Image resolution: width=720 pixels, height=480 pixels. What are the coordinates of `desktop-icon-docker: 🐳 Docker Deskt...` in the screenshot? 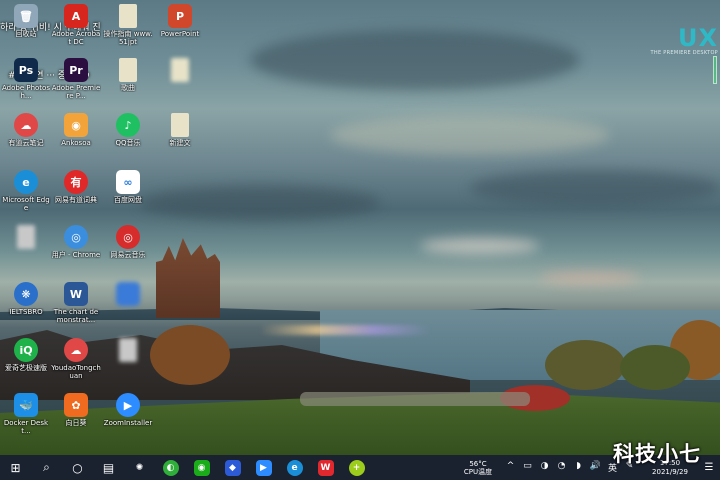 It's located at (26, 420).